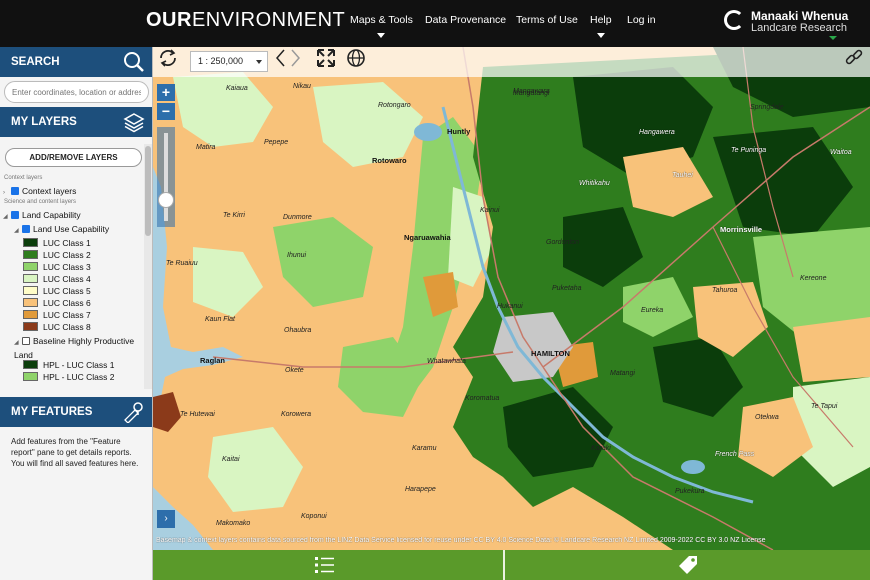  I want to click on expand-overview-button: ›, so click(166, 519).